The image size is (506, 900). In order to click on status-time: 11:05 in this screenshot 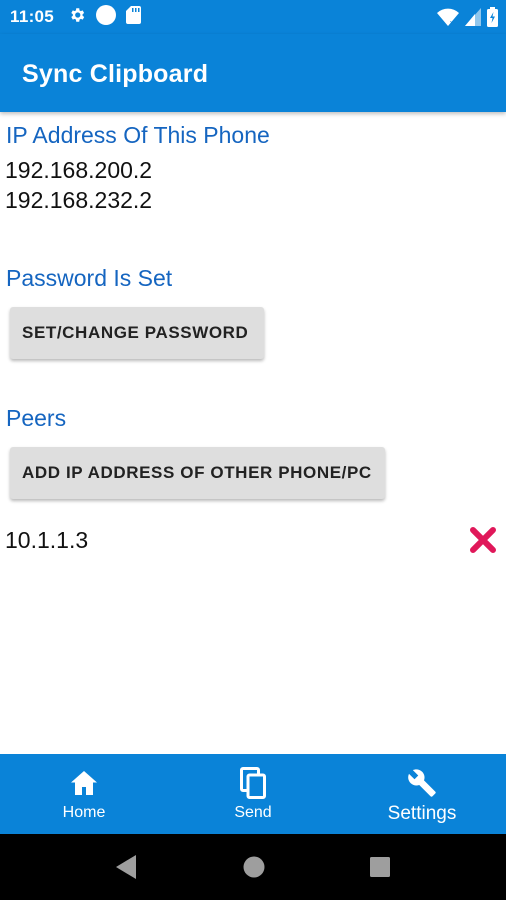, I will do `click(32, 16)`.